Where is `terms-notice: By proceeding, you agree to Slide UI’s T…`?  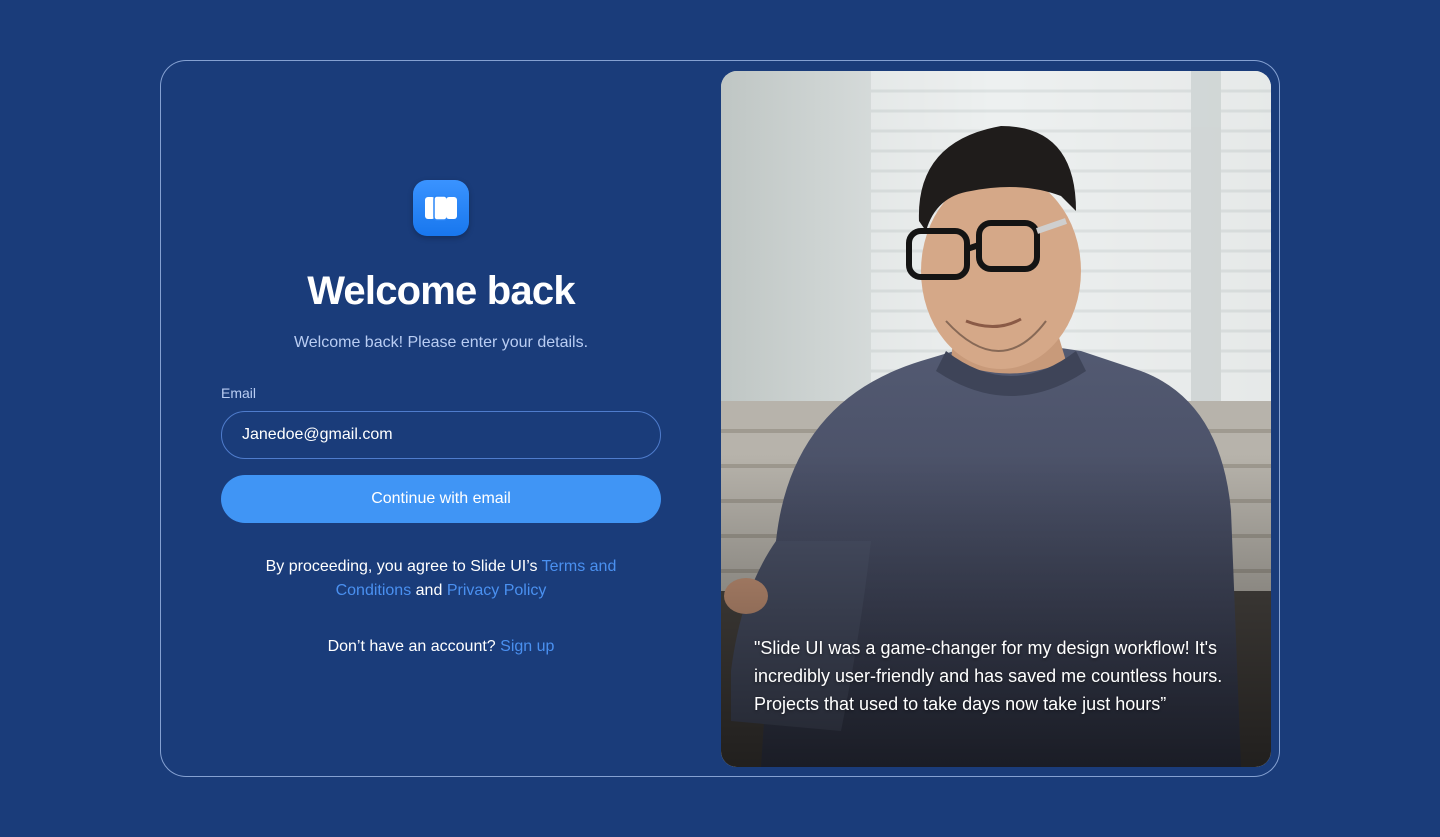
terms-notice: By proceeding, you agree to Slide UI’s T… is located at coordinates (441, 579).